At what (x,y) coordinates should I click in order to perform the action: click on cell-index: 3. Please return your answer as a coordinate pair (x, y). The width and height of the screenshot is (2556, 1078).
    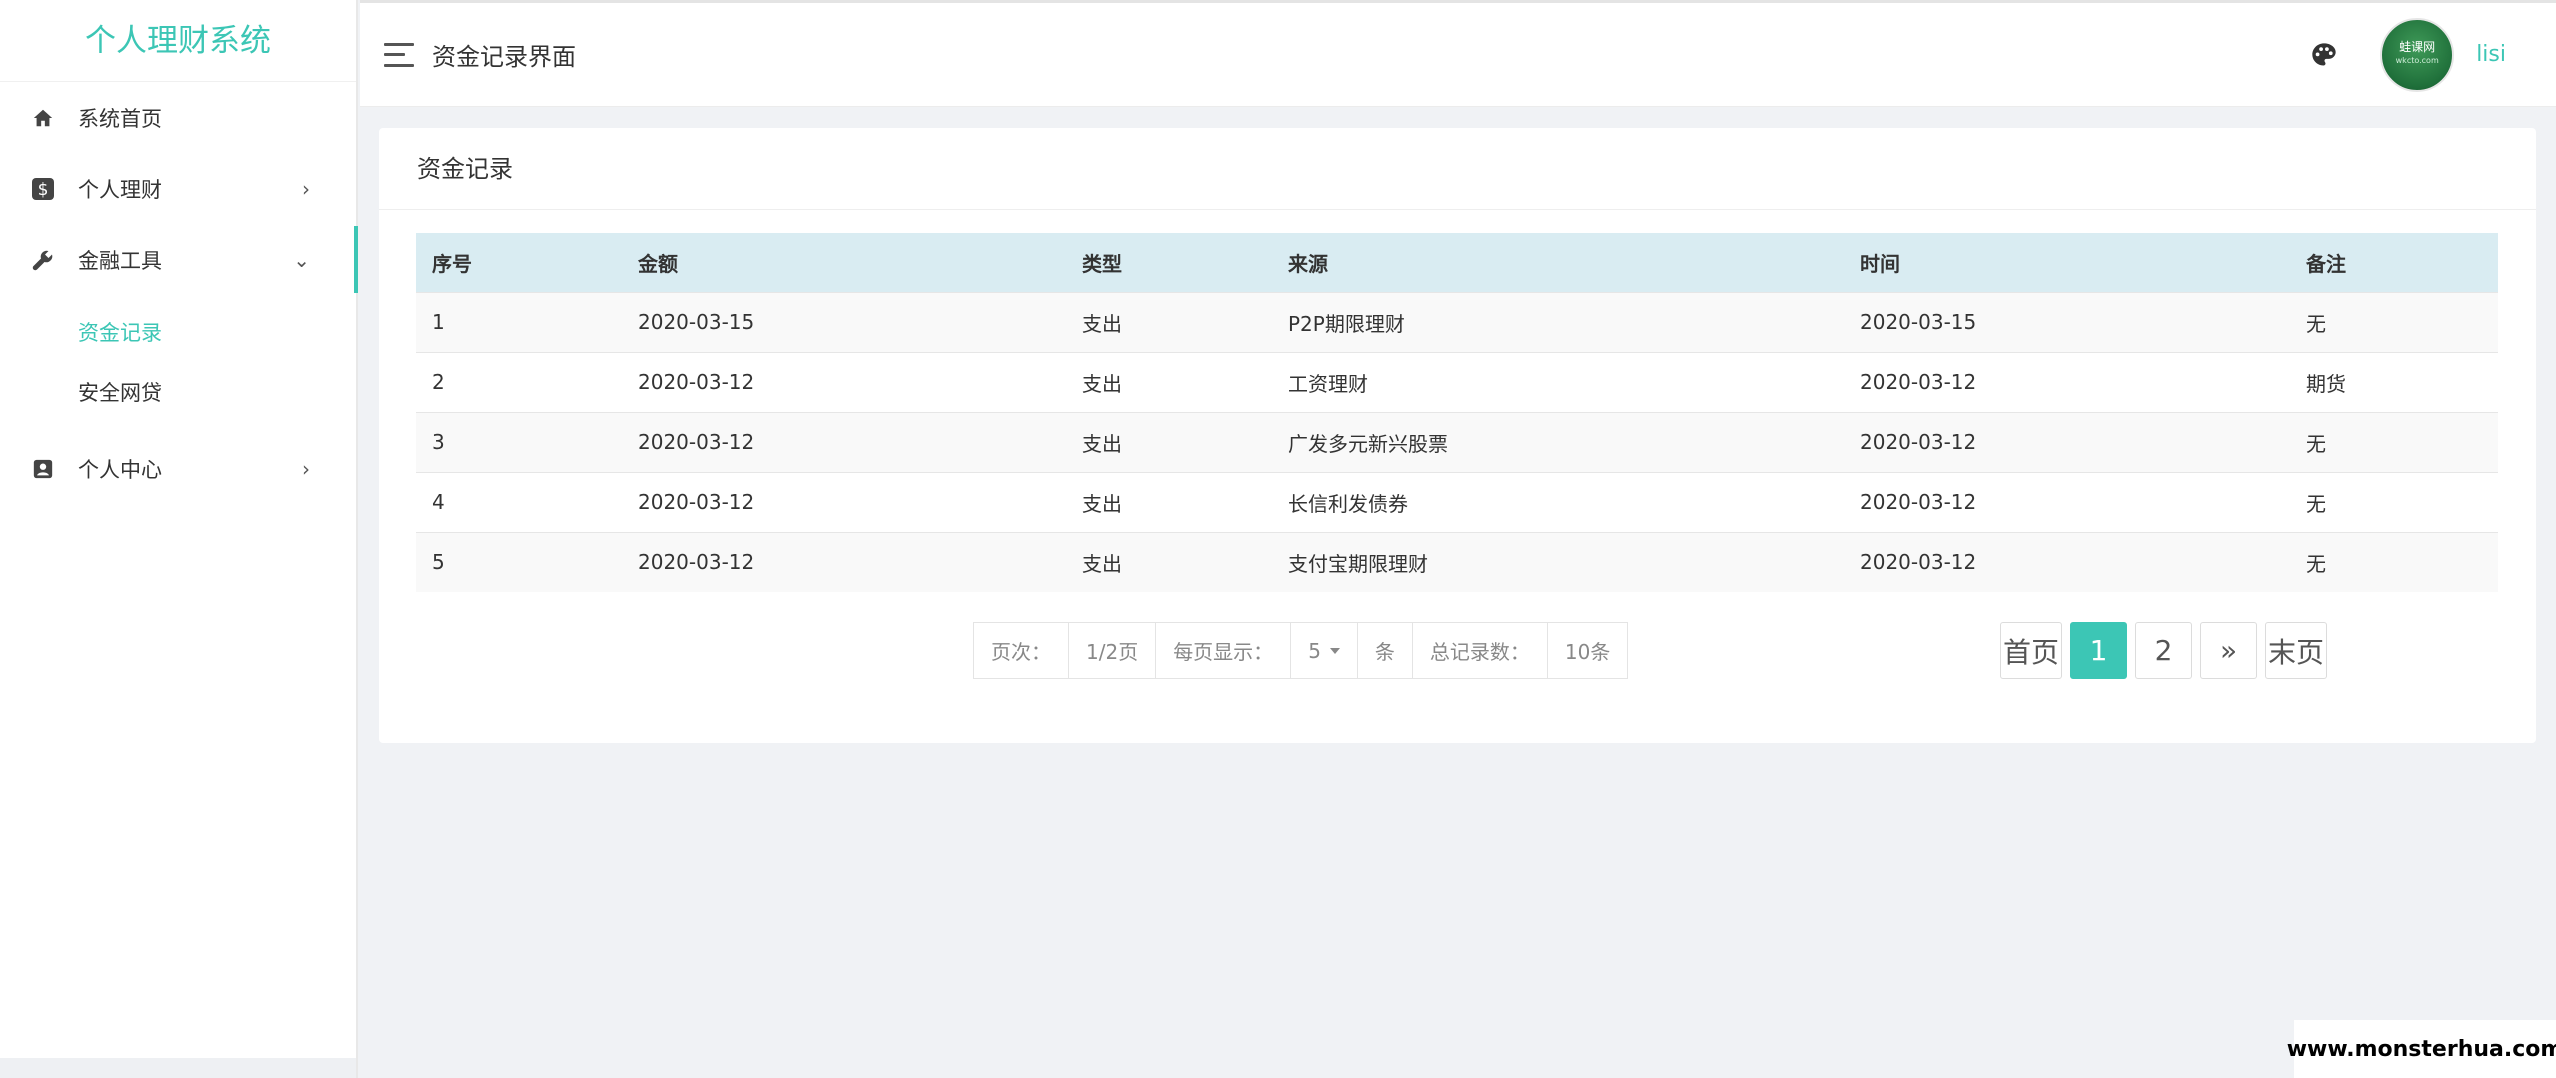
    Looking at the image, I should click on (438, 442).